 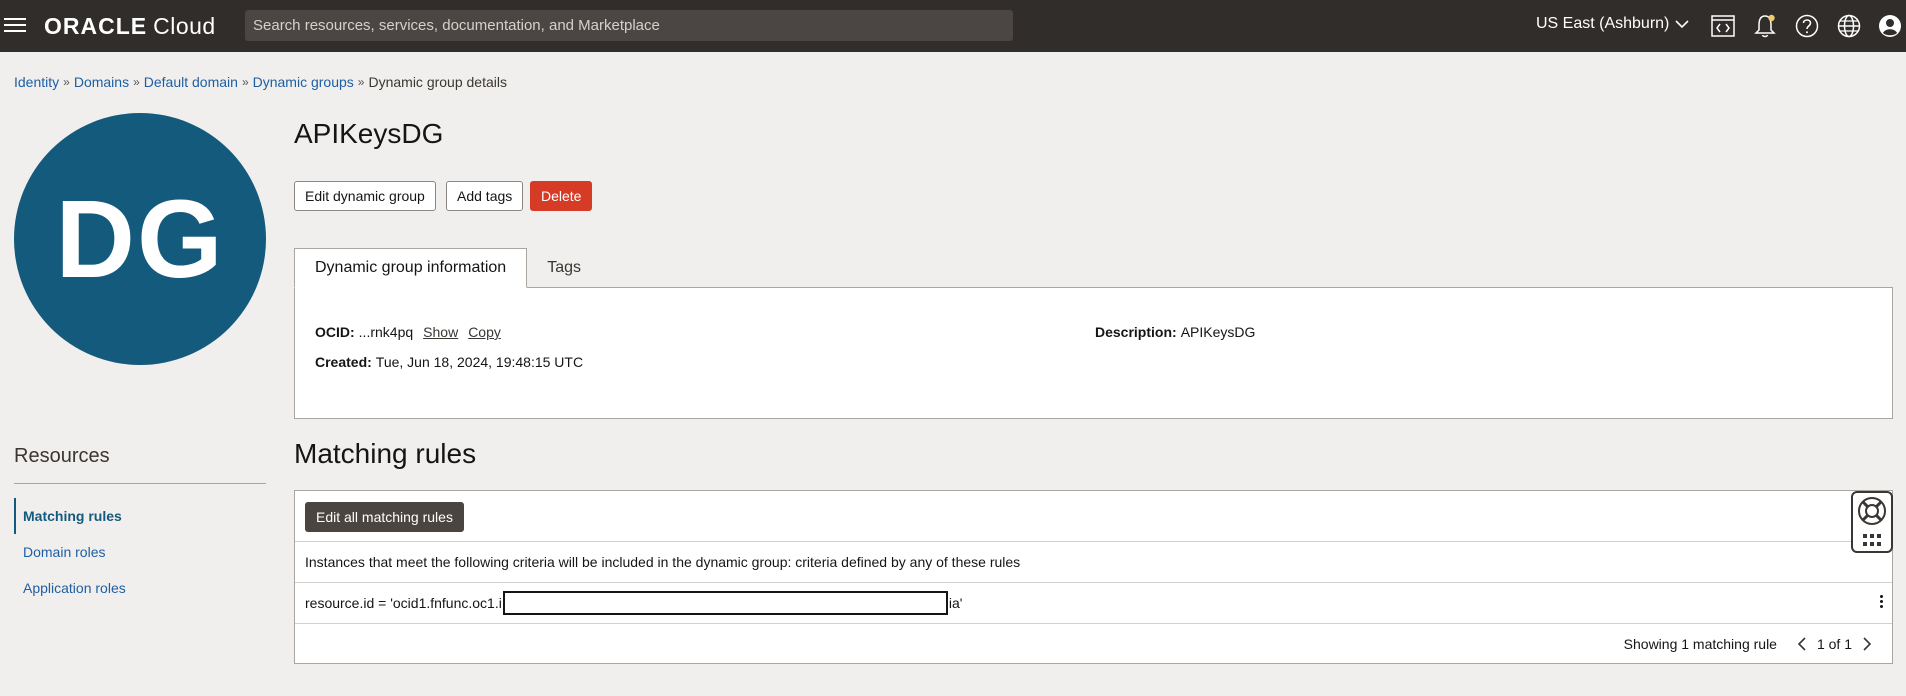 I want to click on edit-dynamic-group-button: Edit dynamic group, so click(x=365, y=196).